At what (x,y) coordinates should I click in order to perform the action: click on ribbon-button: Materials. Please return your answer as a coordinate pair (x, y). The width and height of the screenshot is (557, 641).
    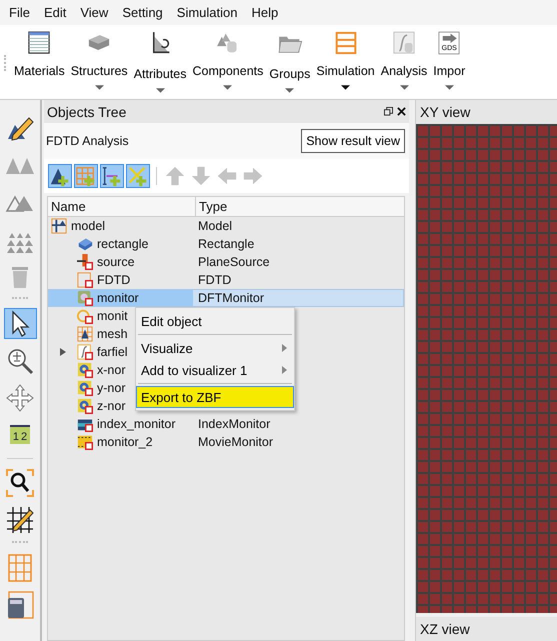
    Looking at the image, I should click on (39, 51).